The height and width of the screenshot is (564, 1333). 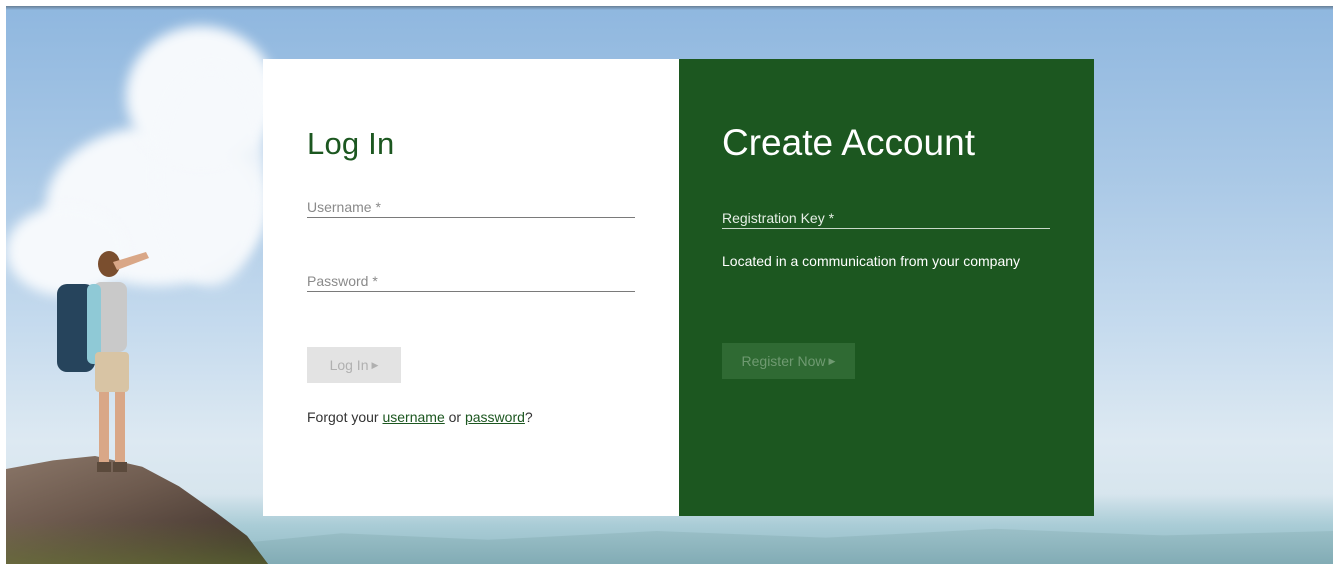 What do you see at coordinates (349, 365) in the screenshot?
I see `login-button-label: Log In` at bounding box center [349, 365].